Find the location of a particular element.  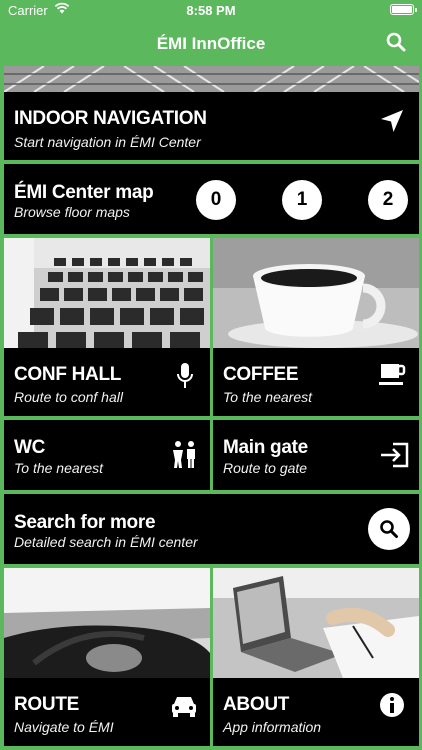

search-more-subtitle: Detailed search in ÉMI center is located at coordinates (106, 542).